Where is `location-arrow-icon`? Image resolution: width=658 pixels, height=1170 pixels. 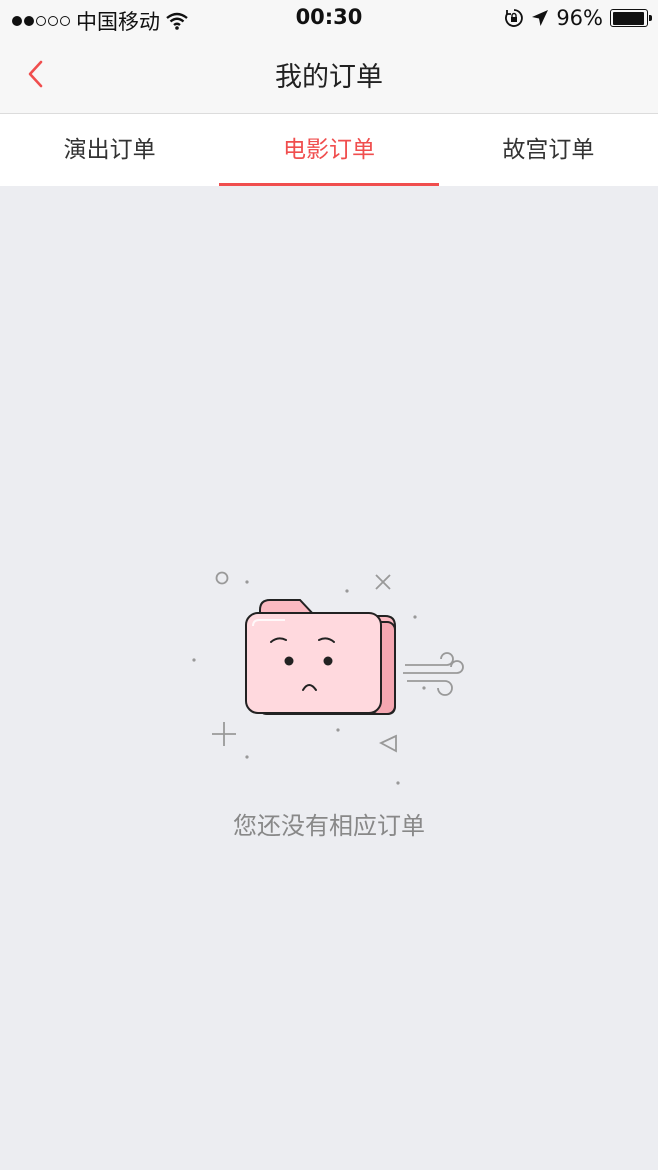 location-arrow-icon is located at coordinates (540, 18).